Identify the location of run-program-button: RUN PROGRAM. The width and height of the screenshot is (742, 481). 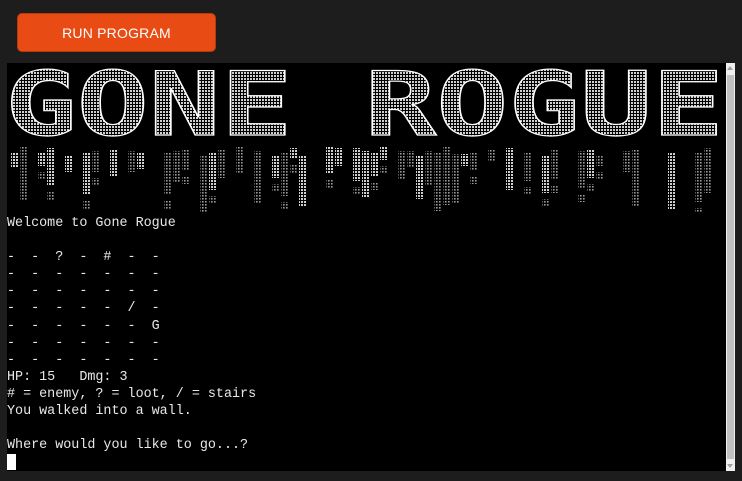
(116, 32).